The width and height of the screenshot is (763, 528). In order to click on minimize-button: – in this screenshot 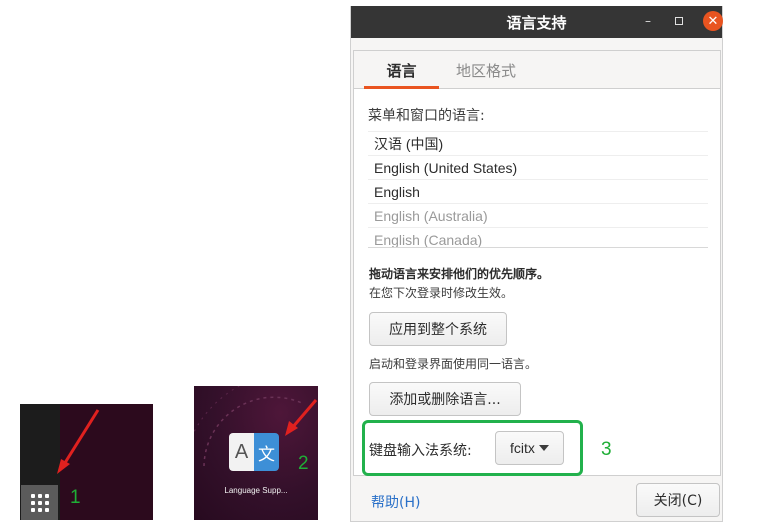, I will do `click(648, 21)`.